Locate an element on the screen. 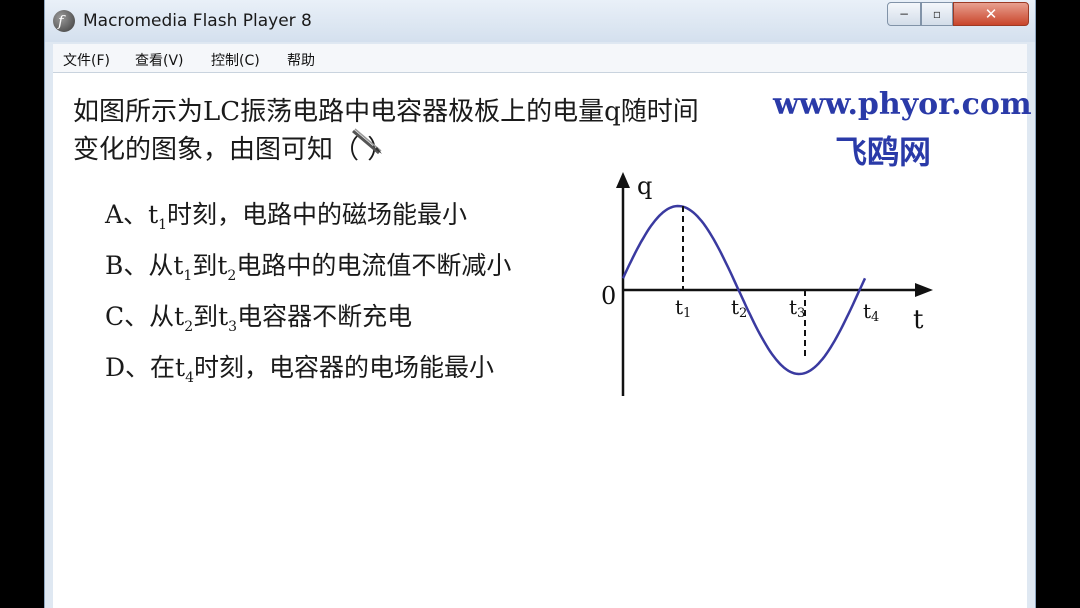 This screenshot has width=1080, height=608. option-text: 电路中的电流值不断减小 is located at coordinates (374, 265).